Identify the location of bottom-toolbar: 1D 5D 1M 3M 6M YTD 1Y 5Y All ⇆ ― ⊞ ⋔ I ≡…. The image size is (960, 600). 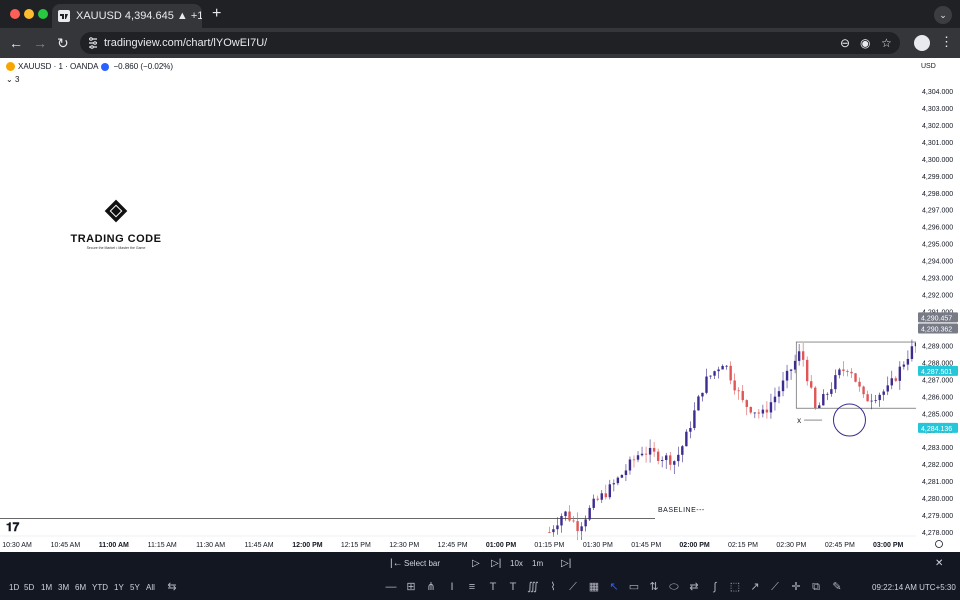
(480, 588).